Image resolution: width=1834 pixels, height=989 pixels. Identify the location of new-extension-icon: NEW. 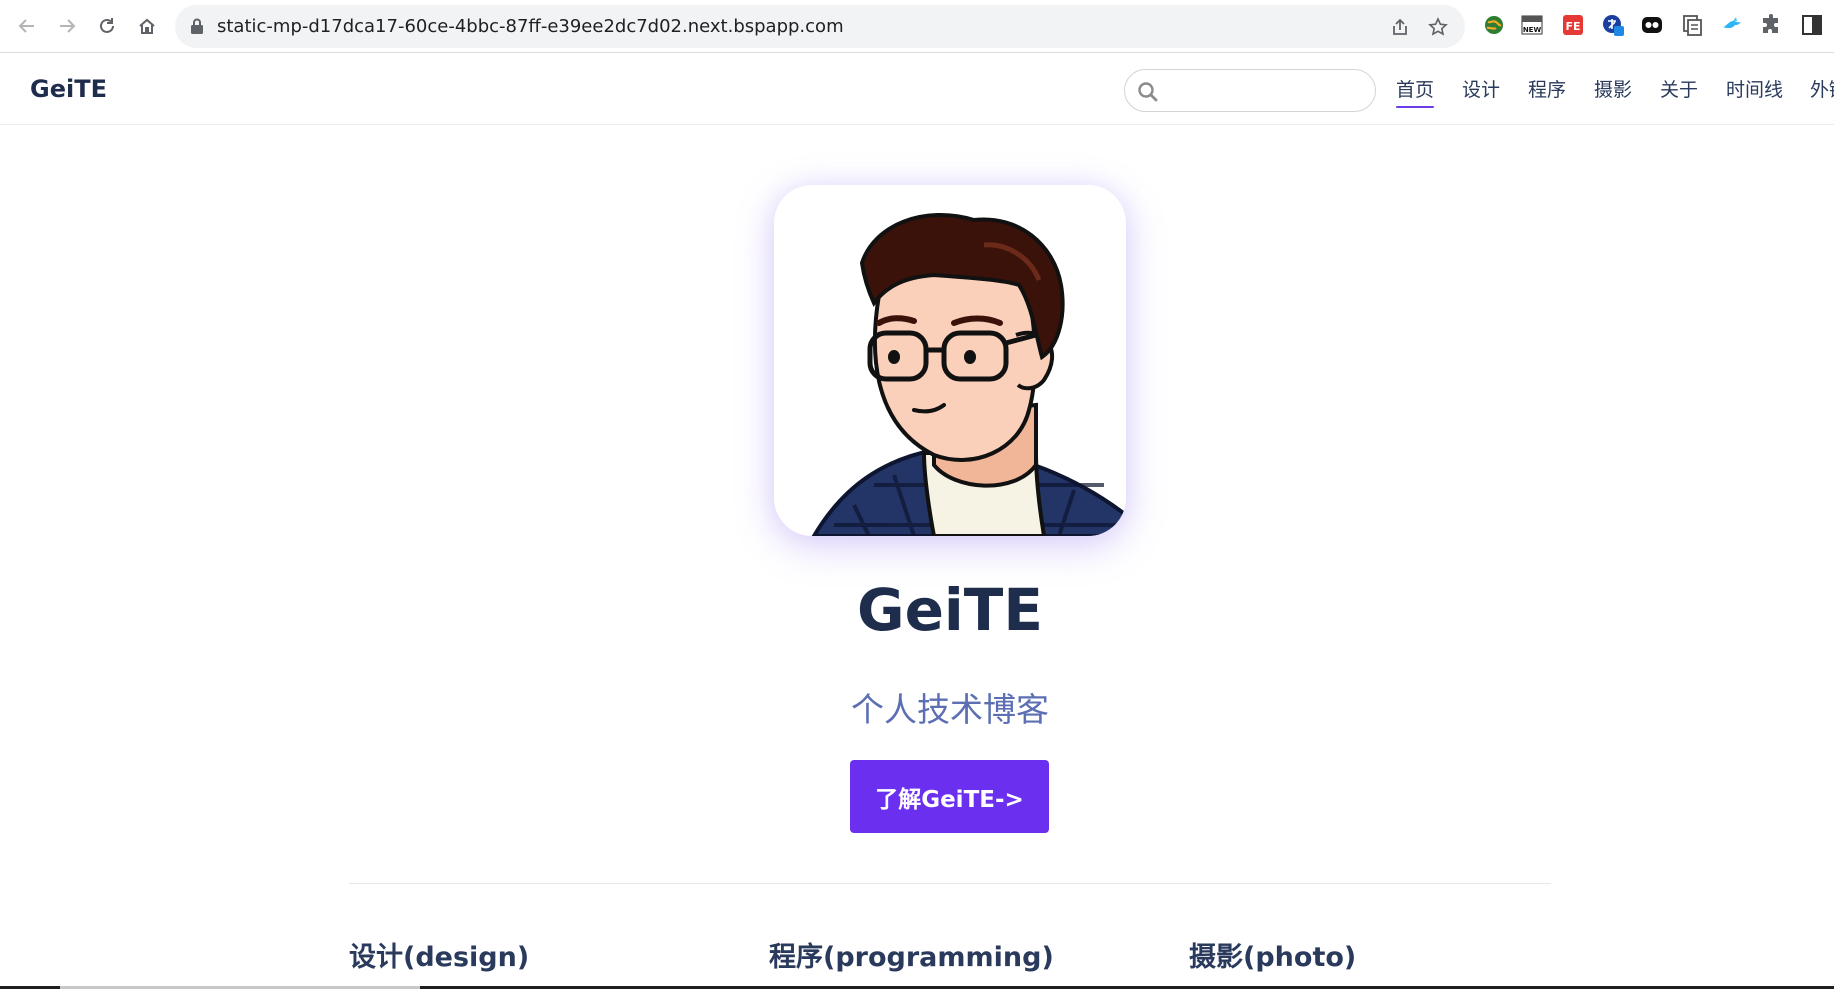
(1532, 25).